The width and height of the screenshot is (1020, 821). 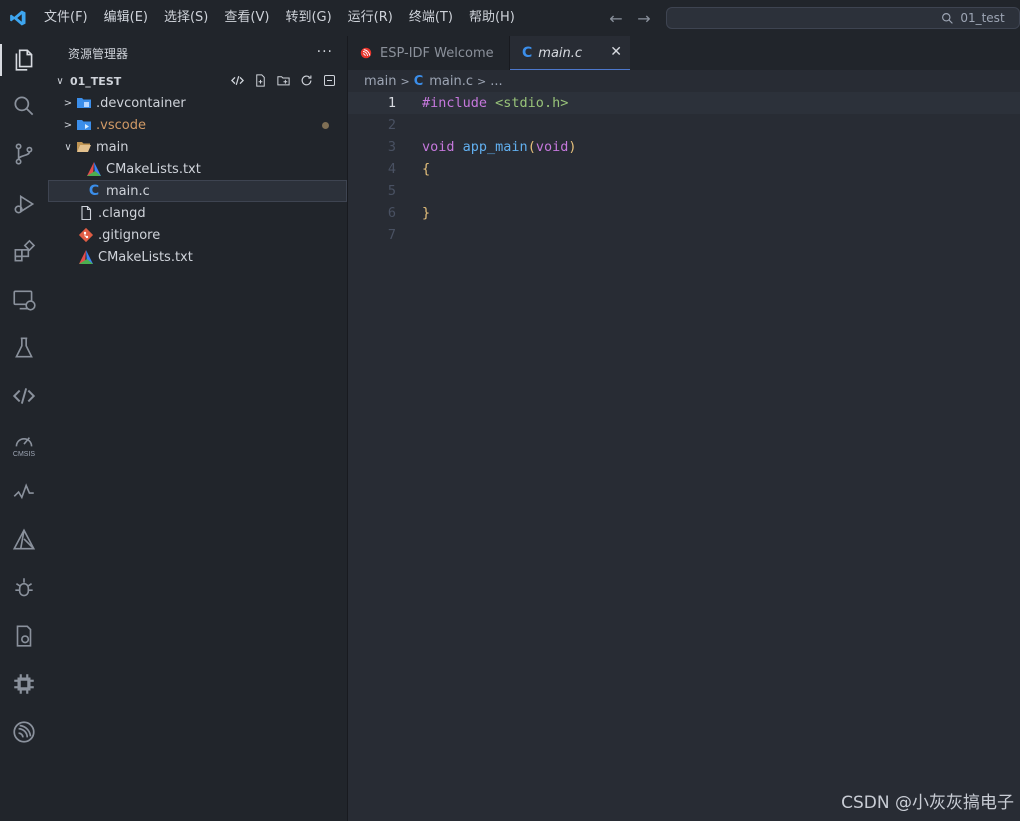 I want to click on tab-label: ESP-IDF Welcome, so click(x=437, y=53).